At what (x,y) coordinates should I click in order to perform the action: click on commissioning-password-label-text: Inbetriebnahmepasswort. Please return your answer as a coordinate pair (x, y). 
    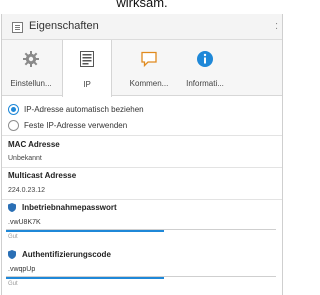
    Looking at the image, I should click on (69, 207).